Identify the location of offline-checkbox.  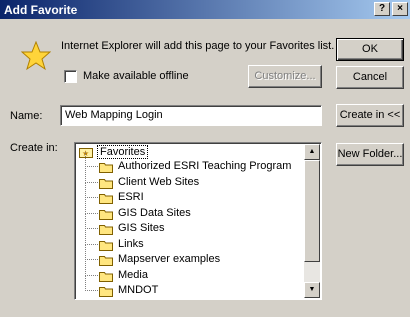
(70, 76).